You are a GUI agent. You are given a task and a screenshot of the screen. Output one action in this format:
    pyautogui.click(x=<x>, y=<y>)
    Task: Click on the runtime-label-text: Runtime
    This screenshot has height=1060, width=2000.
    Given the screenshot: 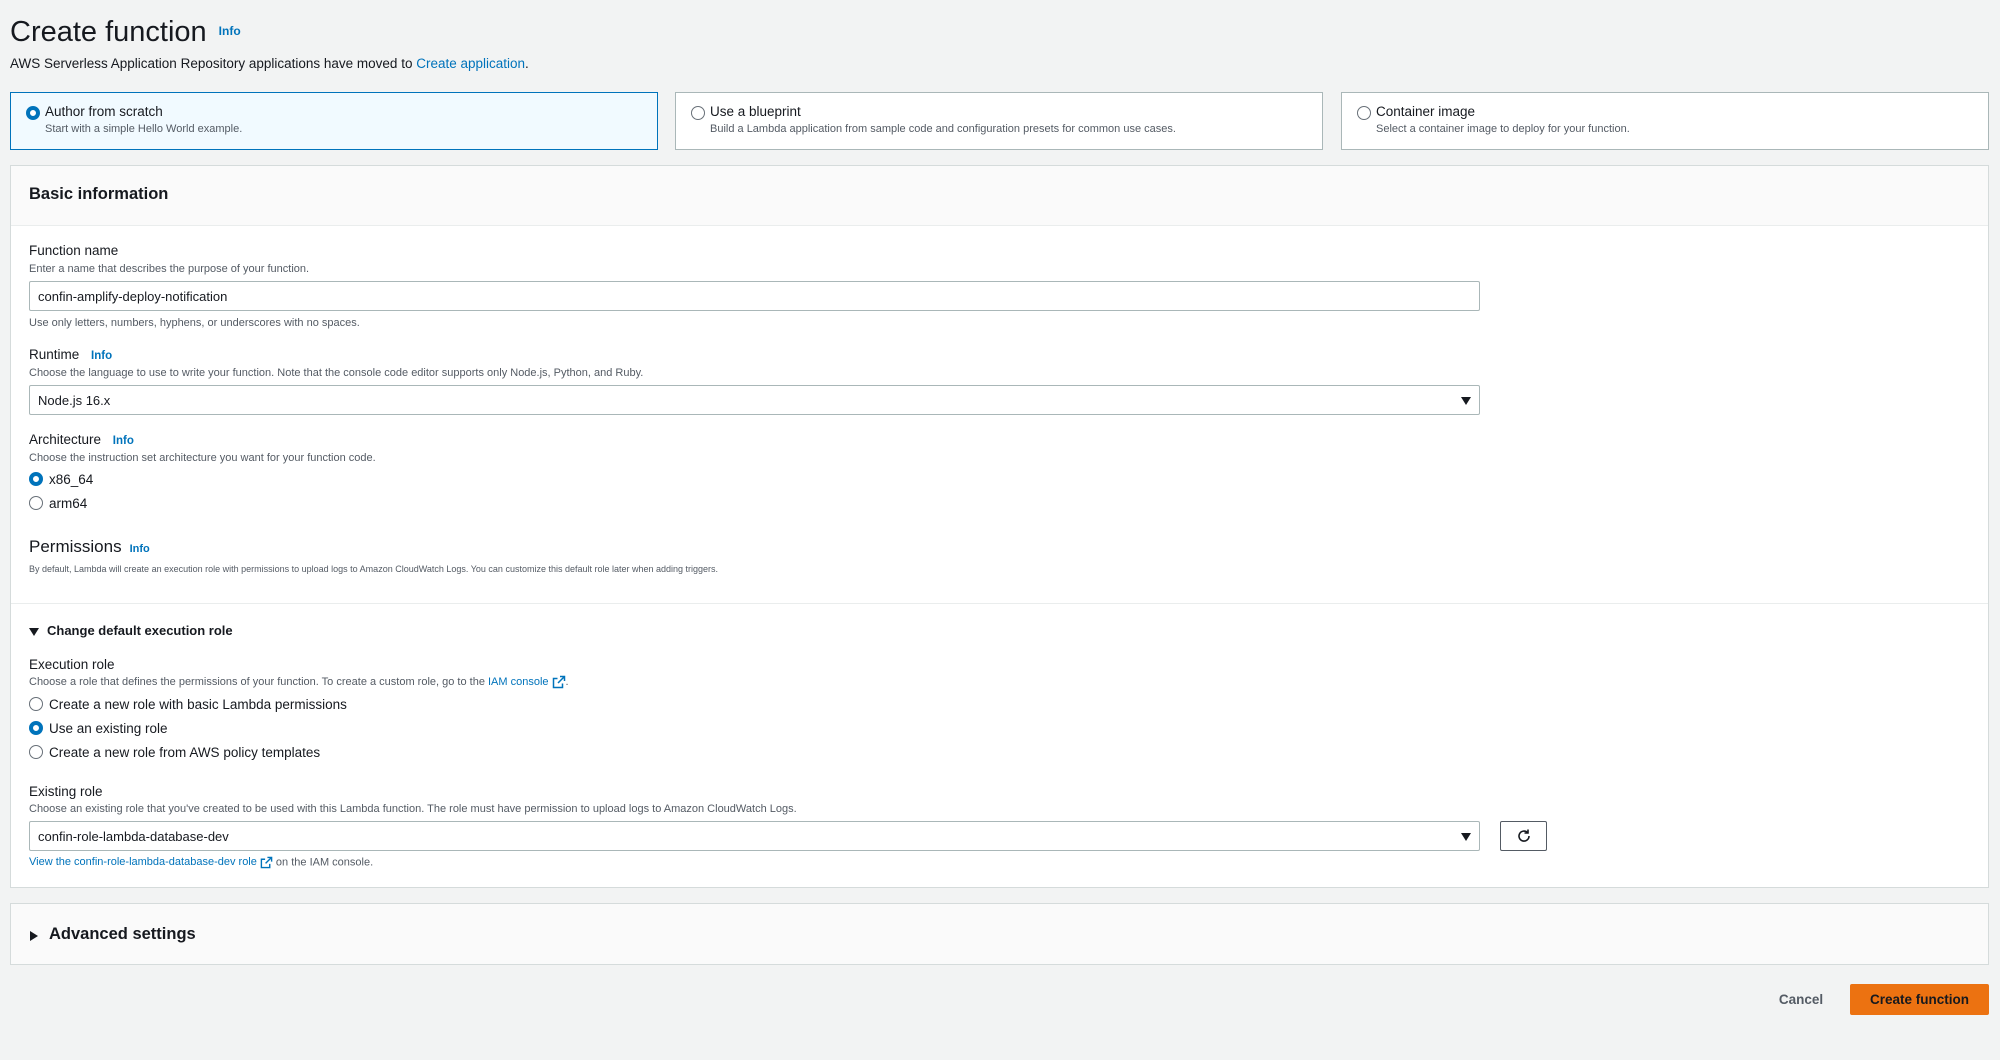 What is the action you would take?
    pyautogui.click(x=54, y=354)
    